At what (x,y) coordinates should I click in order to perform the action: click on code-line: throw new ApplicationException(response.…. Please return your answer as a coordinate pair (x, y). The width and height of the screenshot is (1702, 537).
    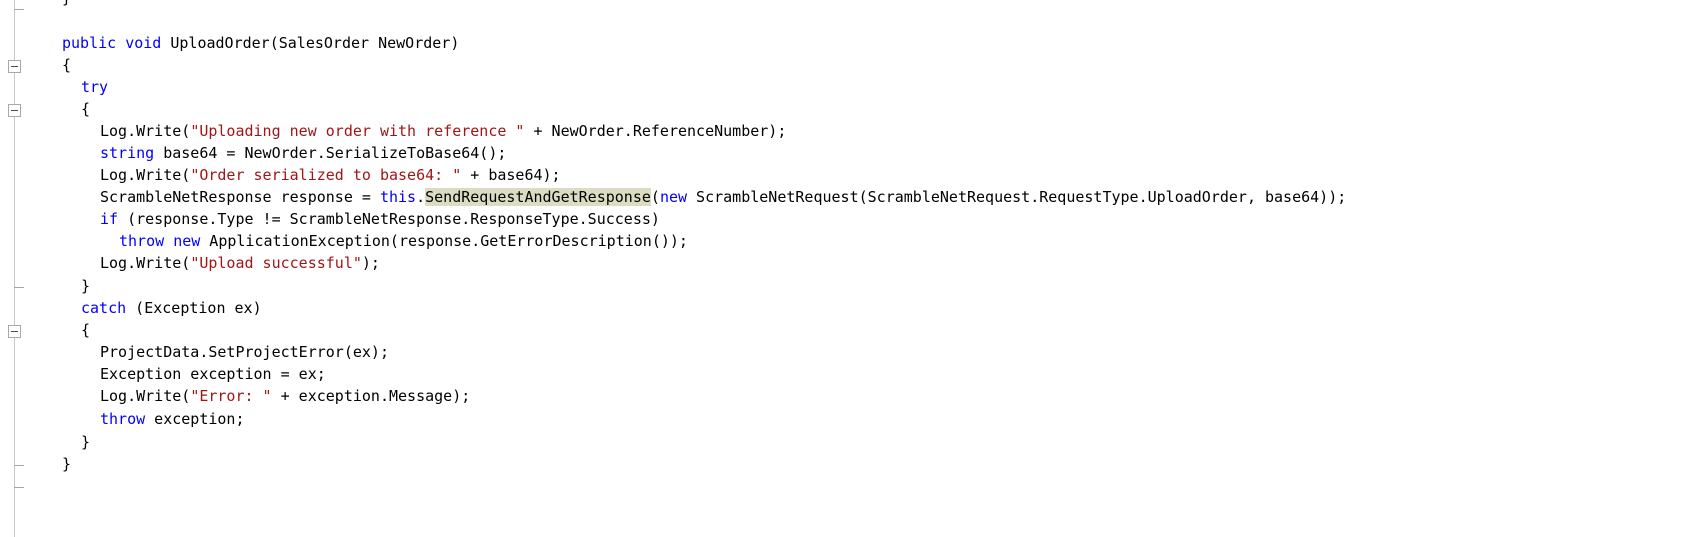
    Looking at the image, I should click on (344, 241).